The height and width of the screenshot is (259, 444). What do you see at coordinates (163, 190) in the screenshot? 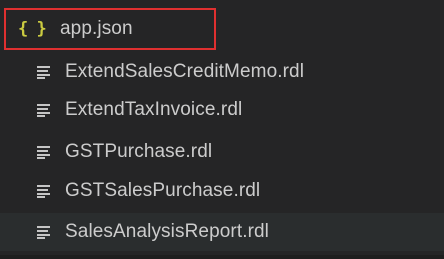
I see `file-name: GSTSalesPurchase.rdl` at bounding box center [163, 190].